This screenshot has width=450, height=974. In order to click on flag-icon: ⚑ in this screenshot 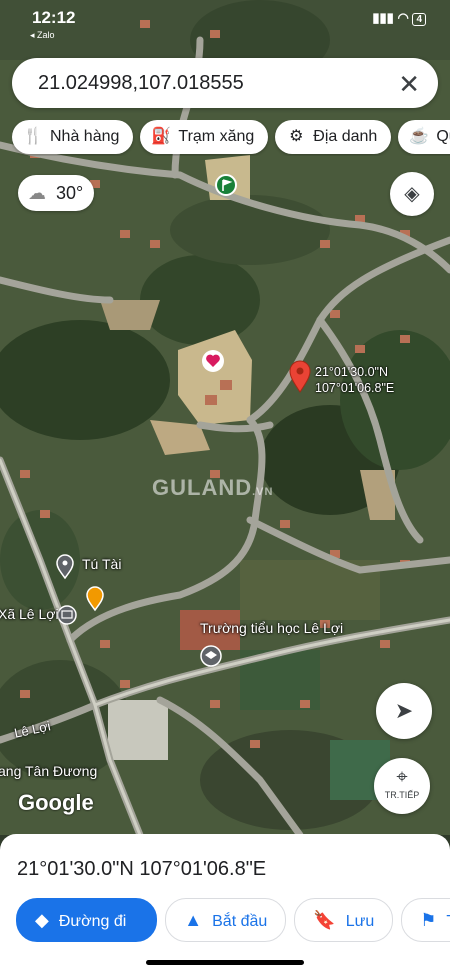, I will do `click(428, 920)`.